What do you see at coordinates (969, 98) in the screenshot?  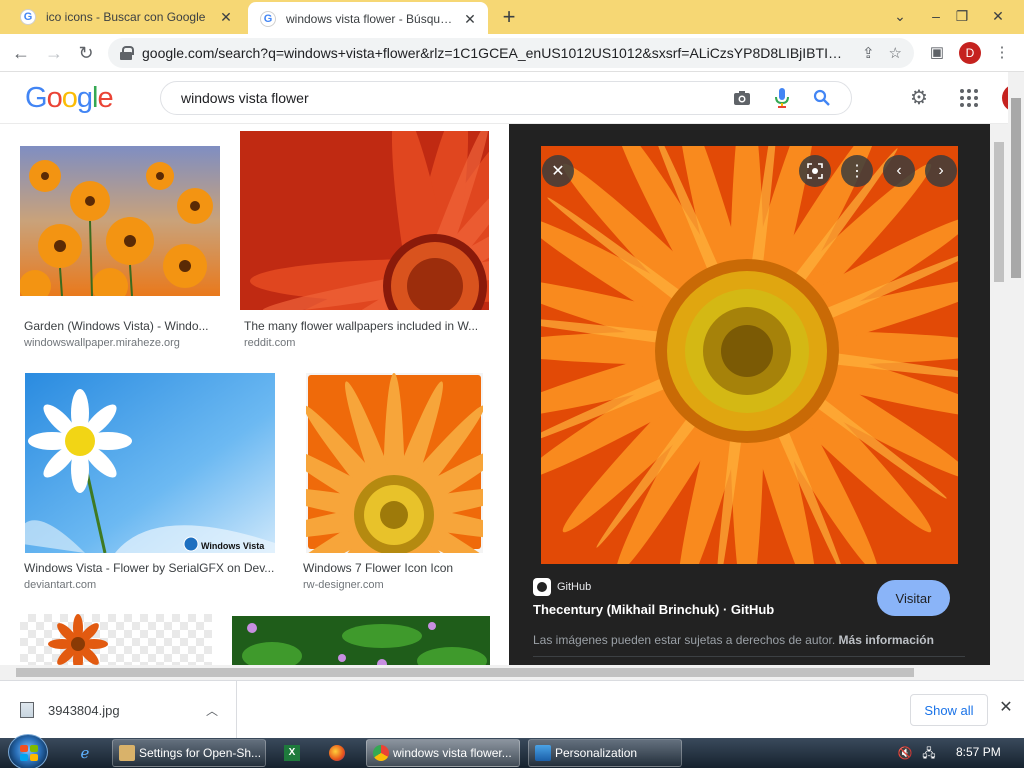 I see `google-apps-icon` at bounding box center [969, 98].